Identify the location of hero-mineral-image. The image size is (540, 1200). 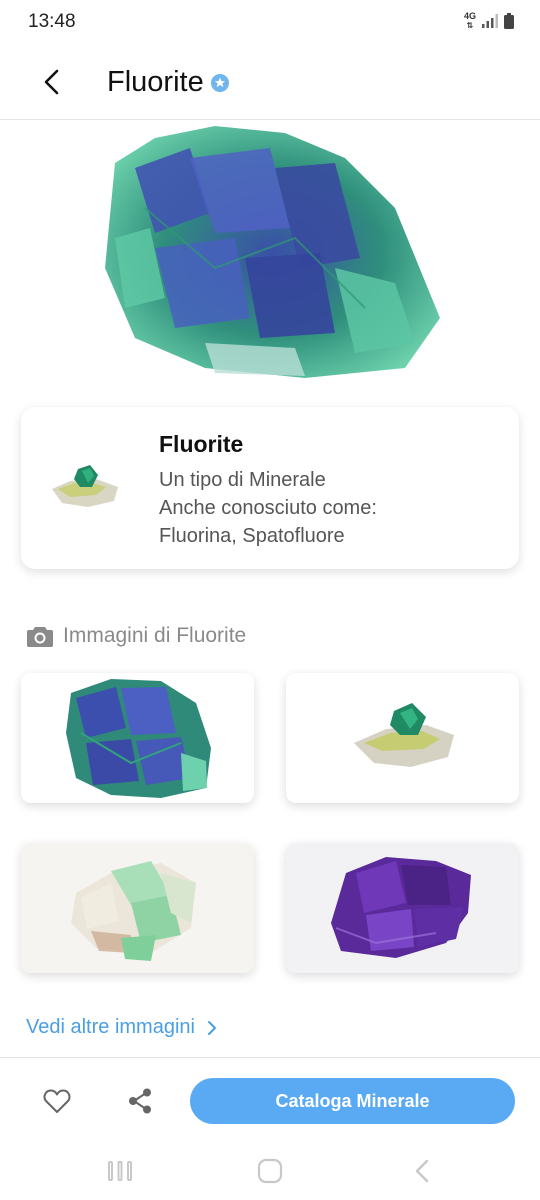
(270, 250).